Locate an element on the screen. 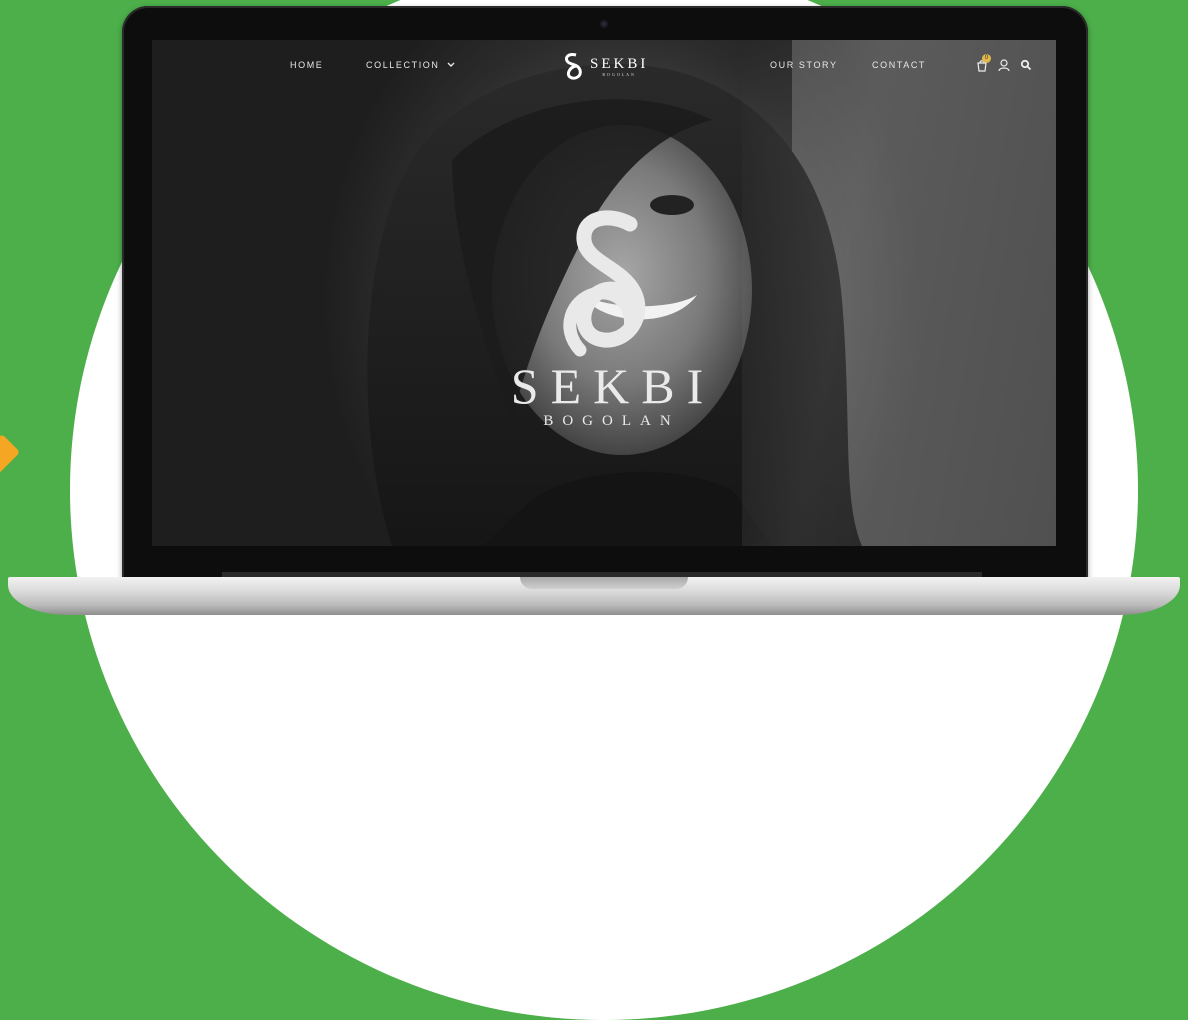 The width and height of the screenshot is (1188, 1020). cart-count-badge: 0 is located at coordinates (986, 58).